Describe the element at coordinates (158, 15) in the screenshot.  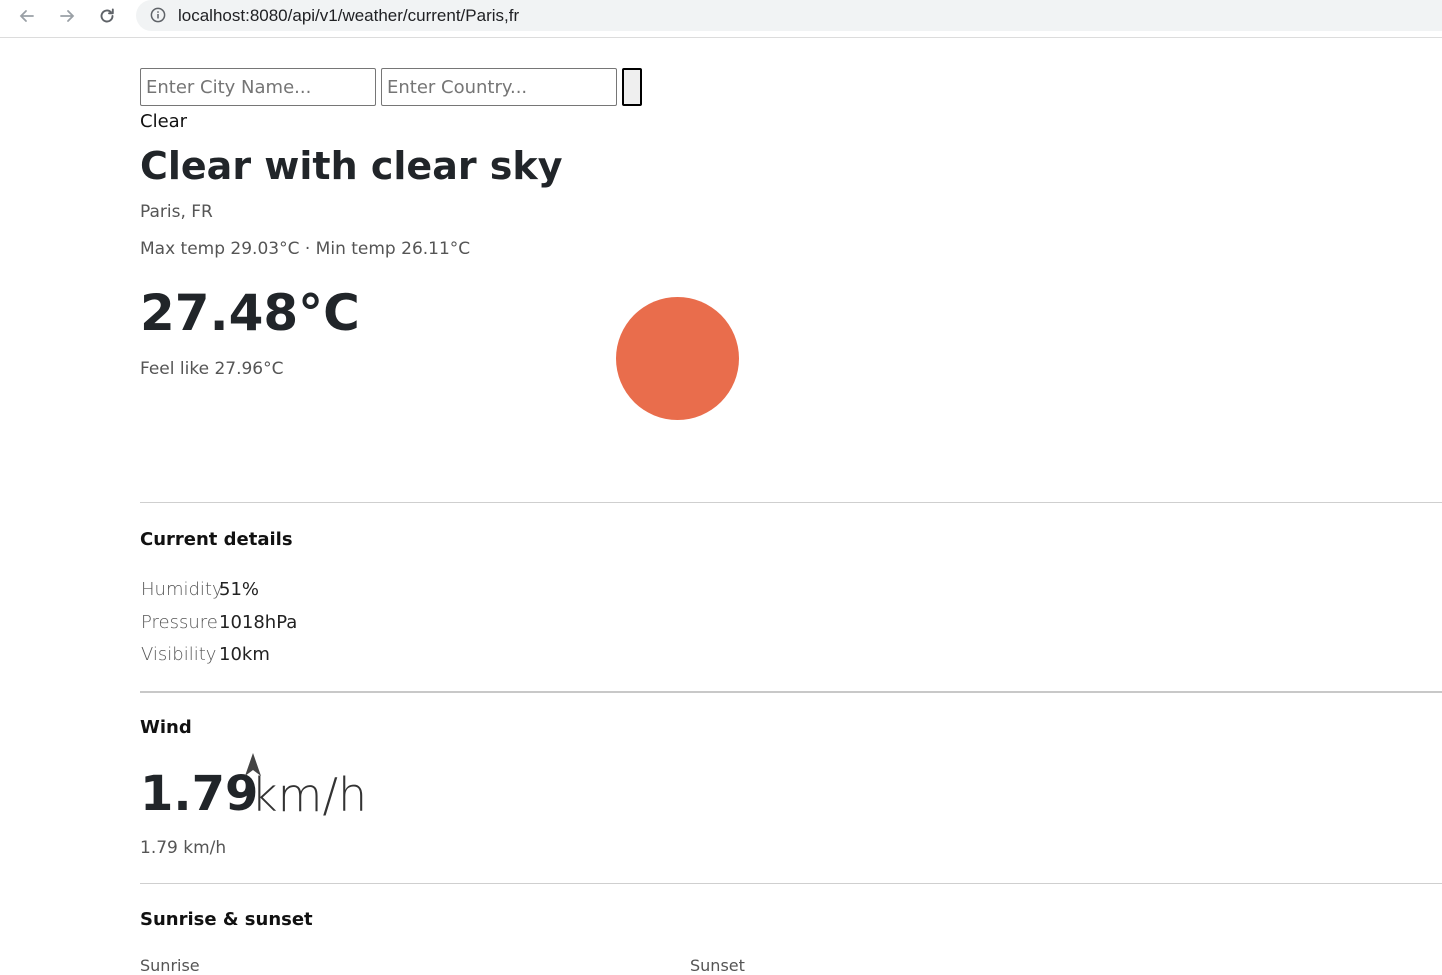
I see `info-icon` at that location.